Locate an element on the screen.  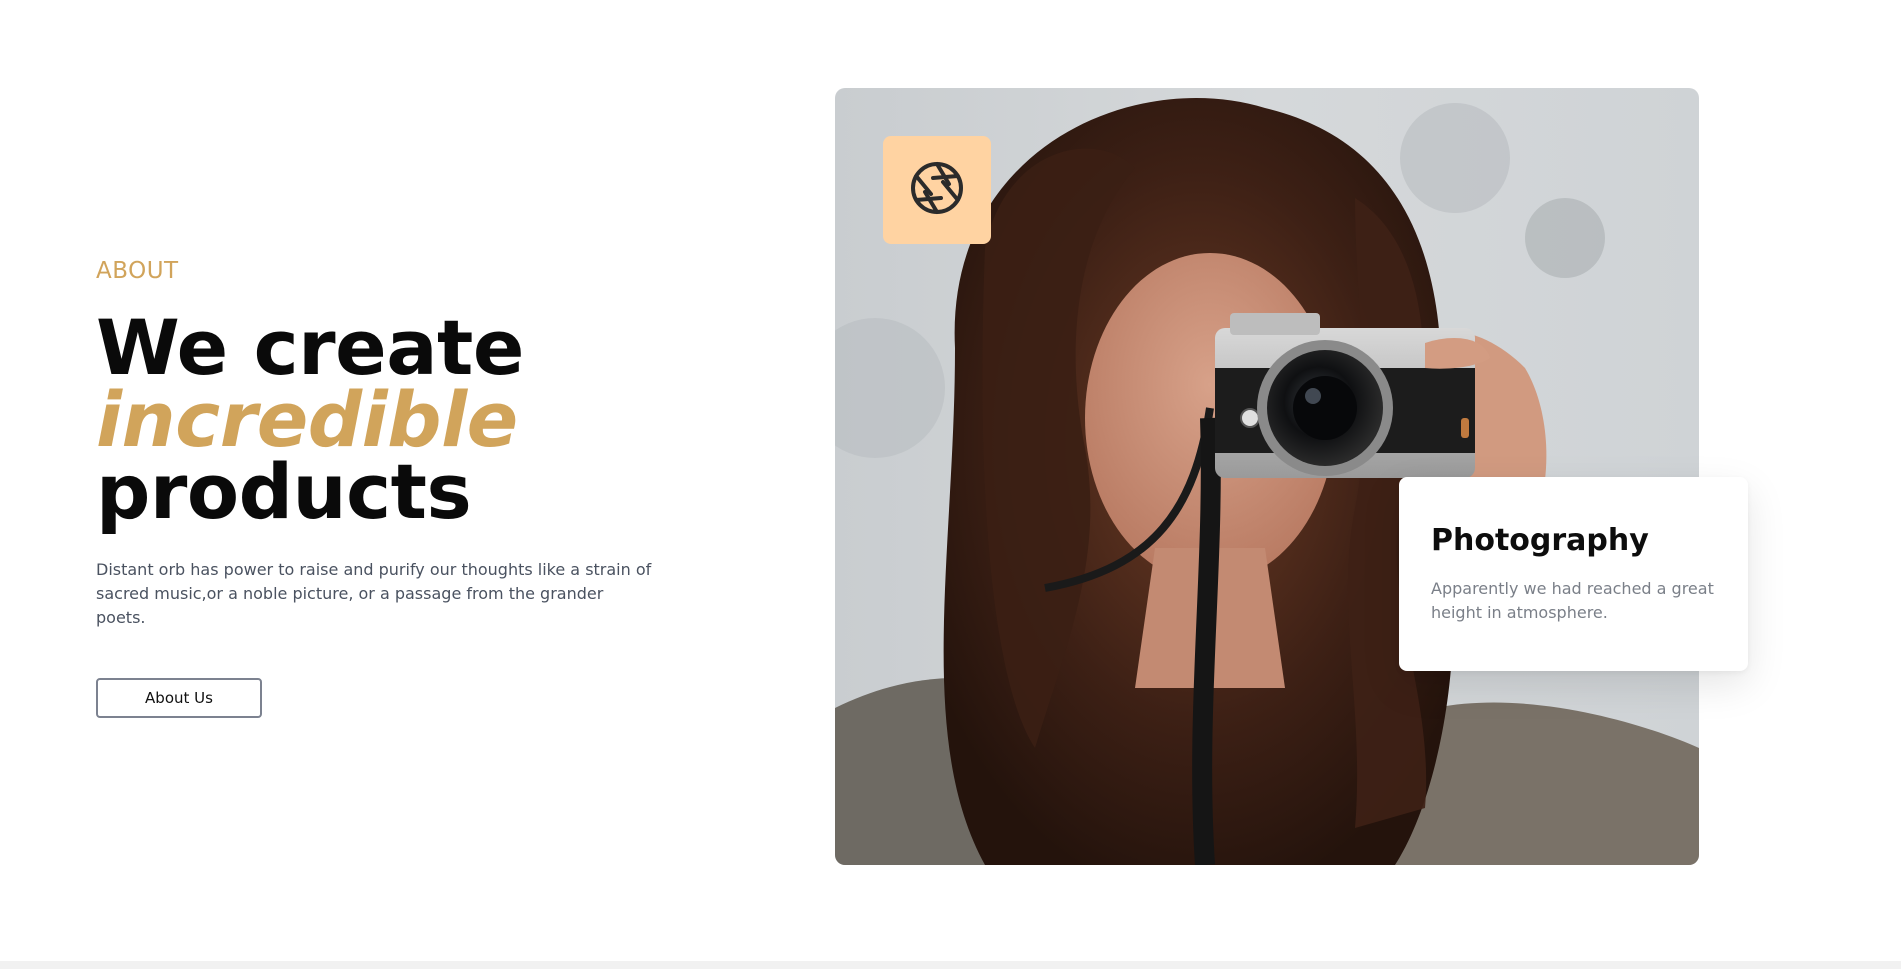
headline-line-1: We create is located at coordinates (310, 347).